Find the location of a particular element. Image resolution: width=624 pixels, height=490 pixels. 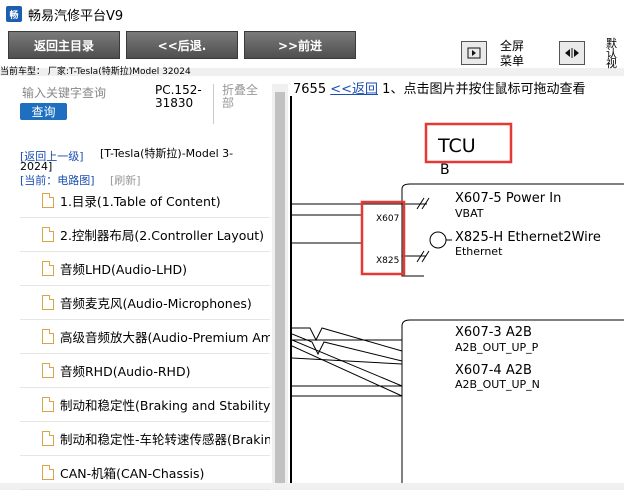

list-item: 2.控制器布局(2.Controller Layout) is located at coordinates (145, 235).